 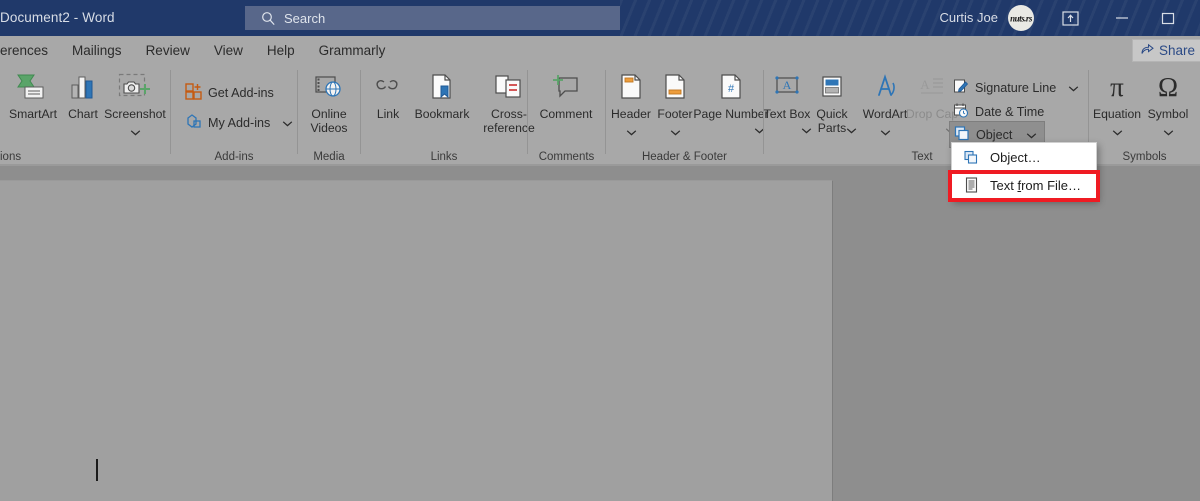 I want to click on avatar-label: nuts.rs, so click(x=1021, y=18).